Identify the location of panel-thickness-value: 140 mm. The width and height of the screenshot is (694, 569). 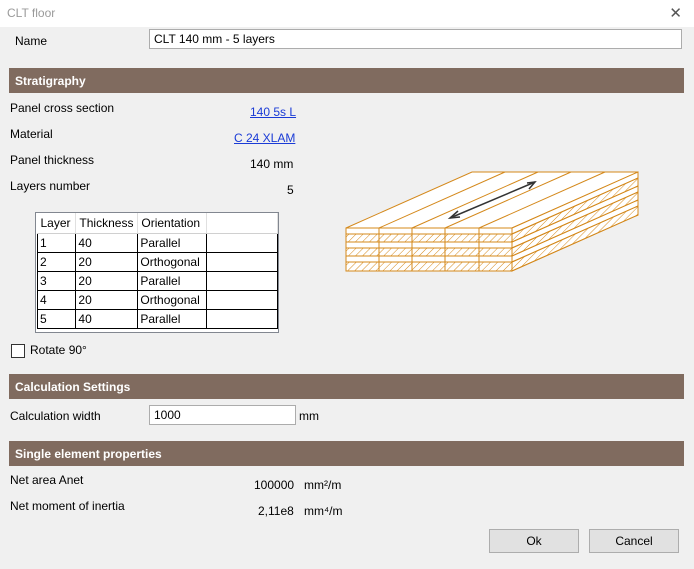
(272, 164).